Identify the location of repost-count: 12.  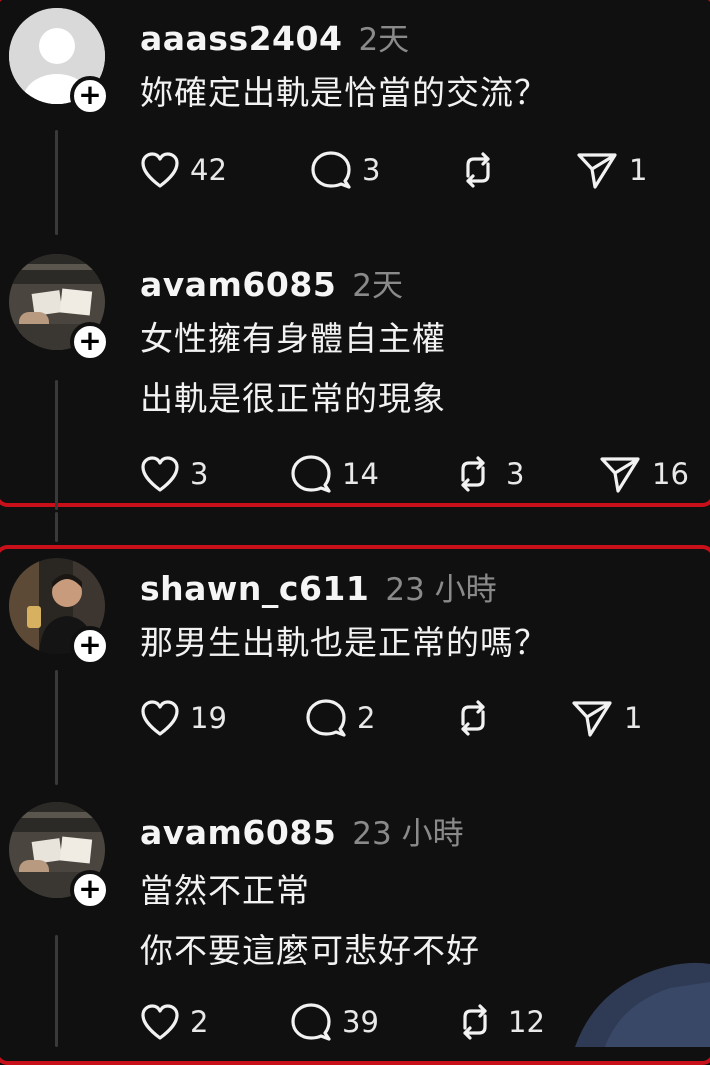
(526, 1022).